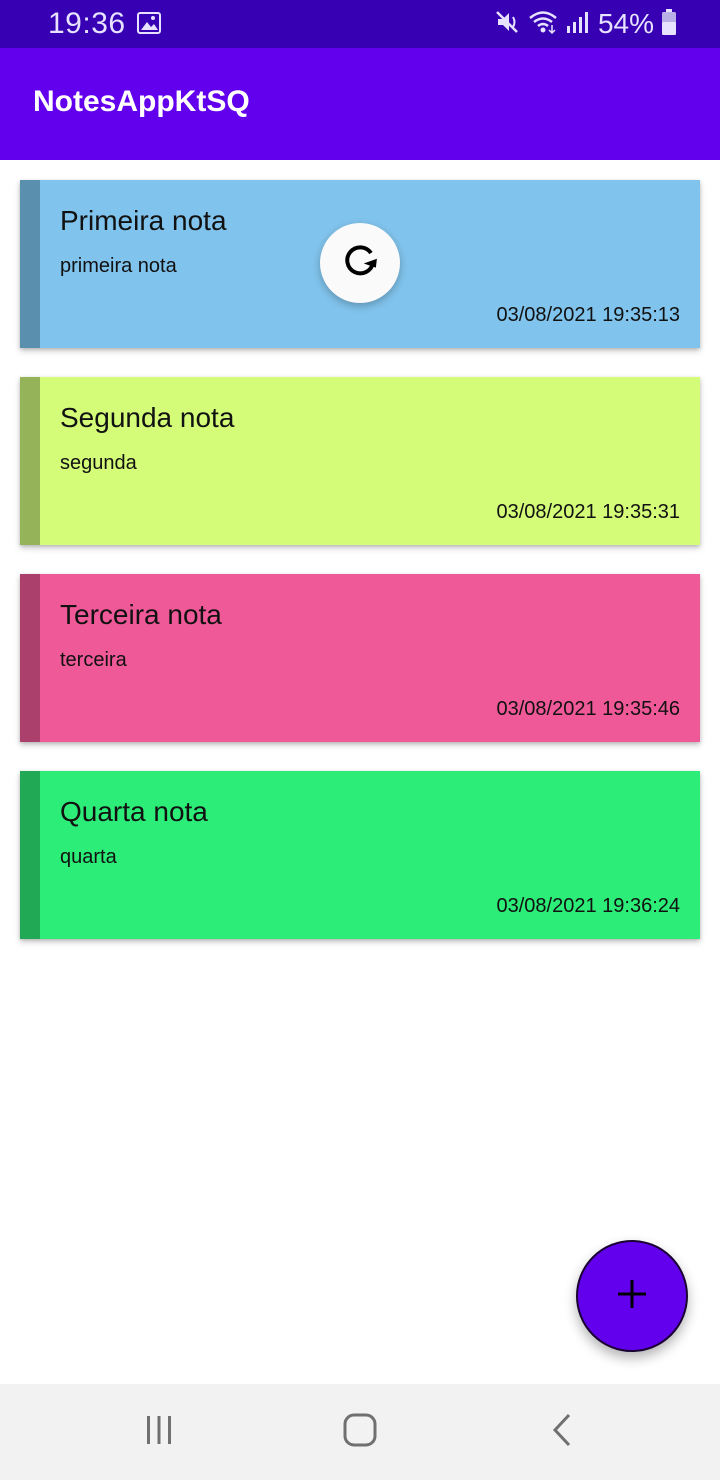 The image size is (720, 1480). Describe the element at coordinates (88, 857) in the screenshot. I see `note-body: quarta` at that location.